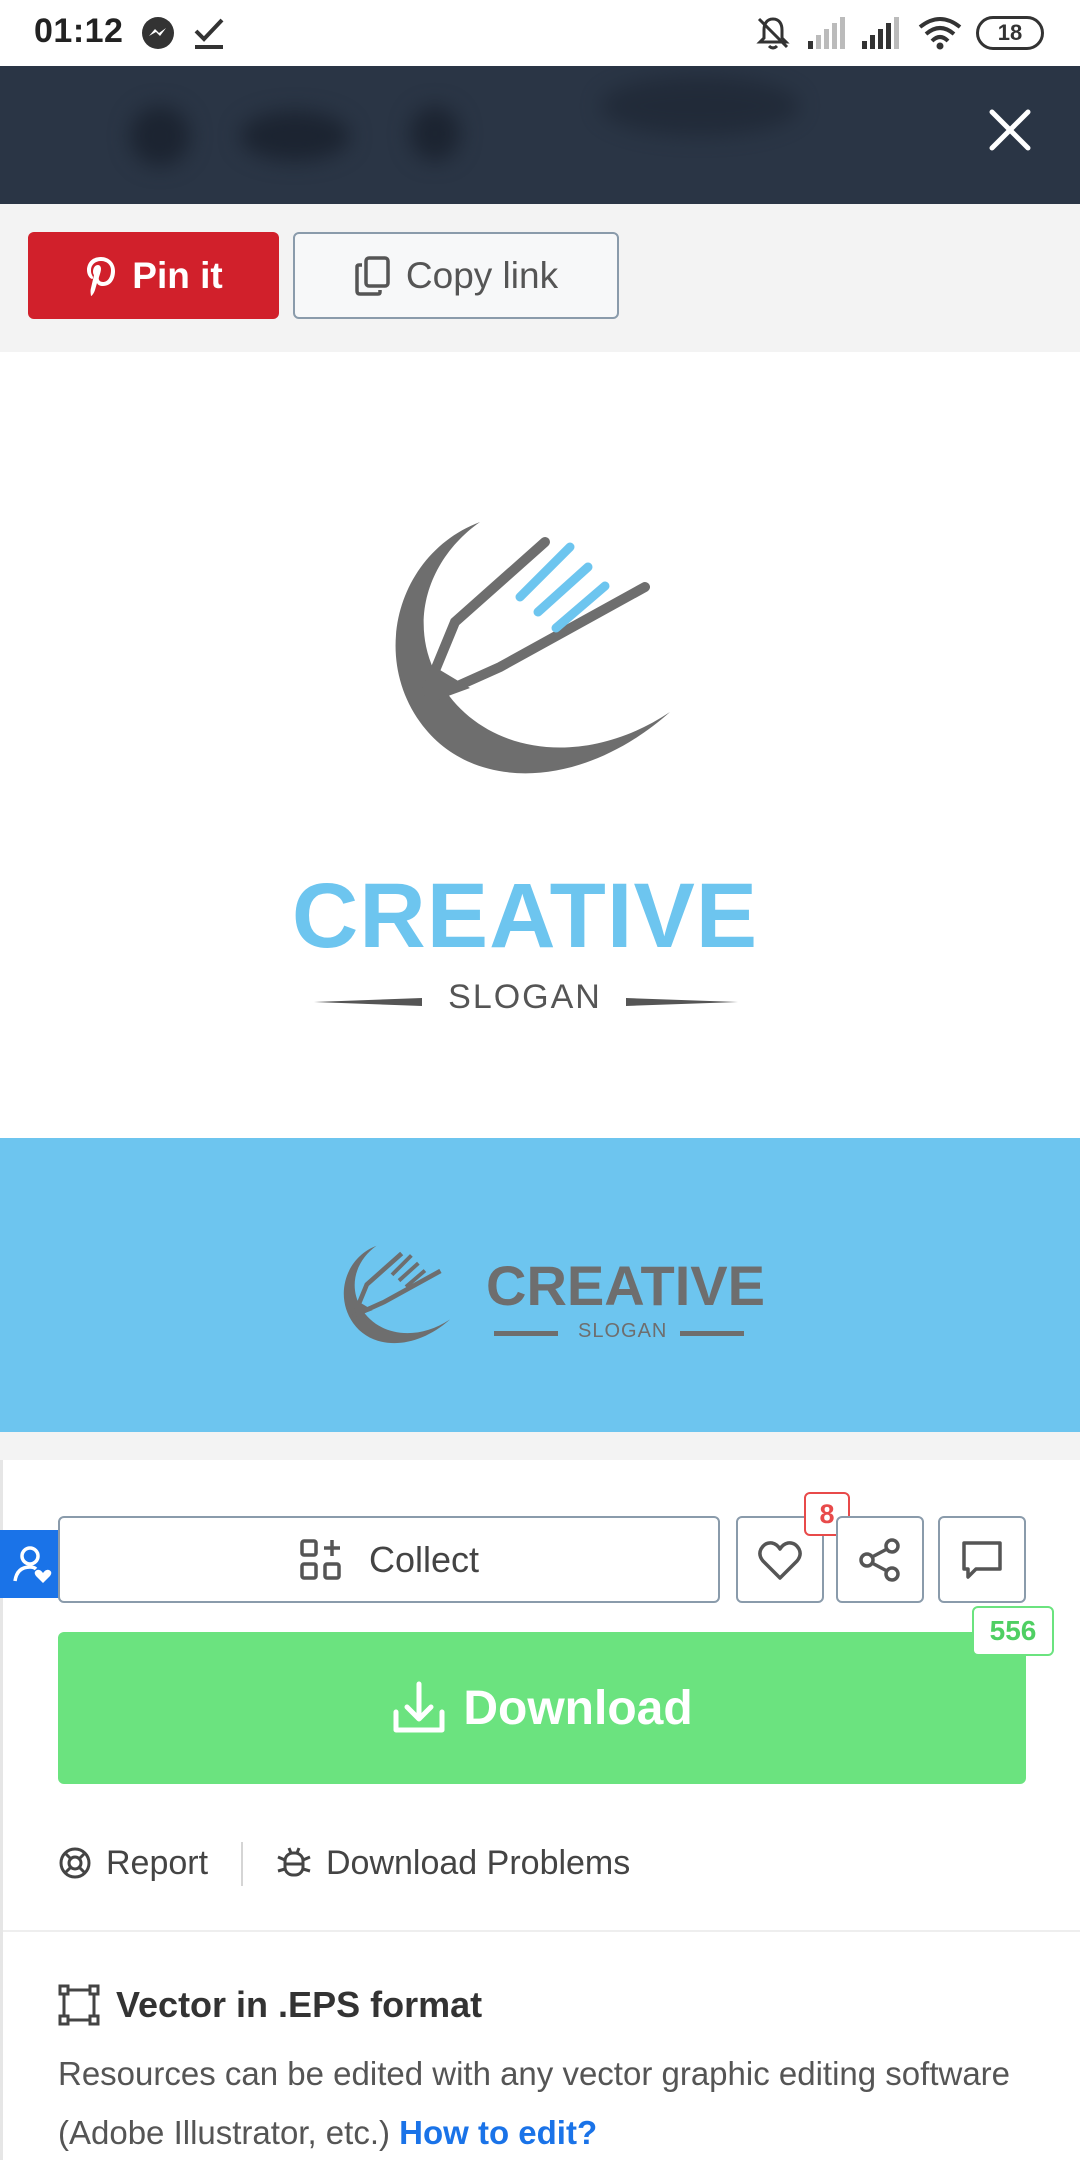 This screenshot has width=1080, height=2162. What do you see at coordinates (177, 275) in the screenshot?
I see `pin-it-label: Pin it` at bounding box center [177, 275].